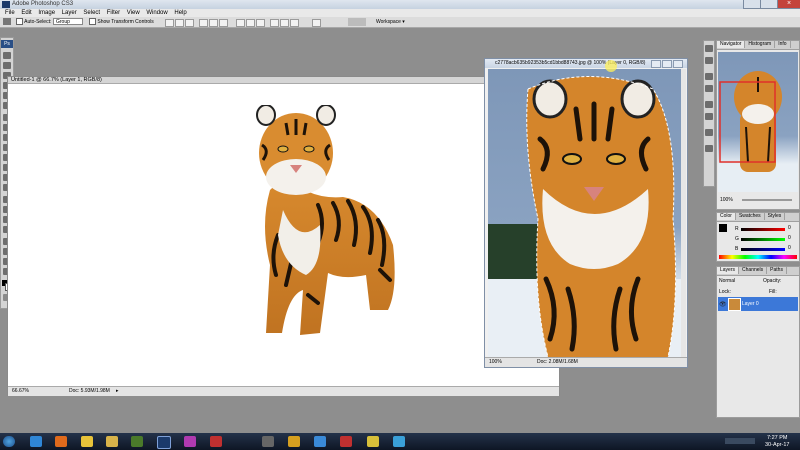  Describe the element at coordinates (91, 13) in the screenshot. I see `menu-select: Select` at that location.